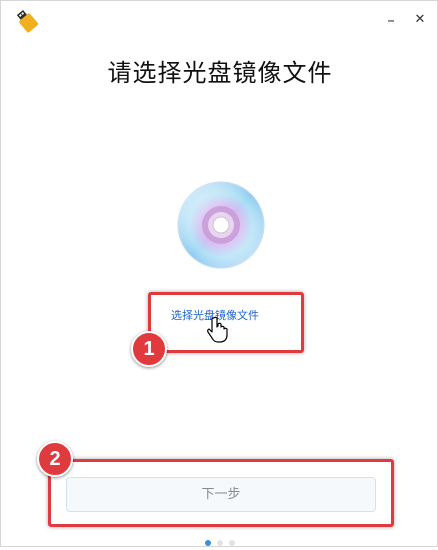  I want to click on step-badge-2: 2, so click(55, 459).